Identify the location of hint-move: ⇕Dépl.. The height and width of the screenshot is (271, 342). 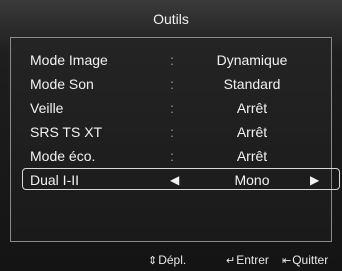
(167, 260).